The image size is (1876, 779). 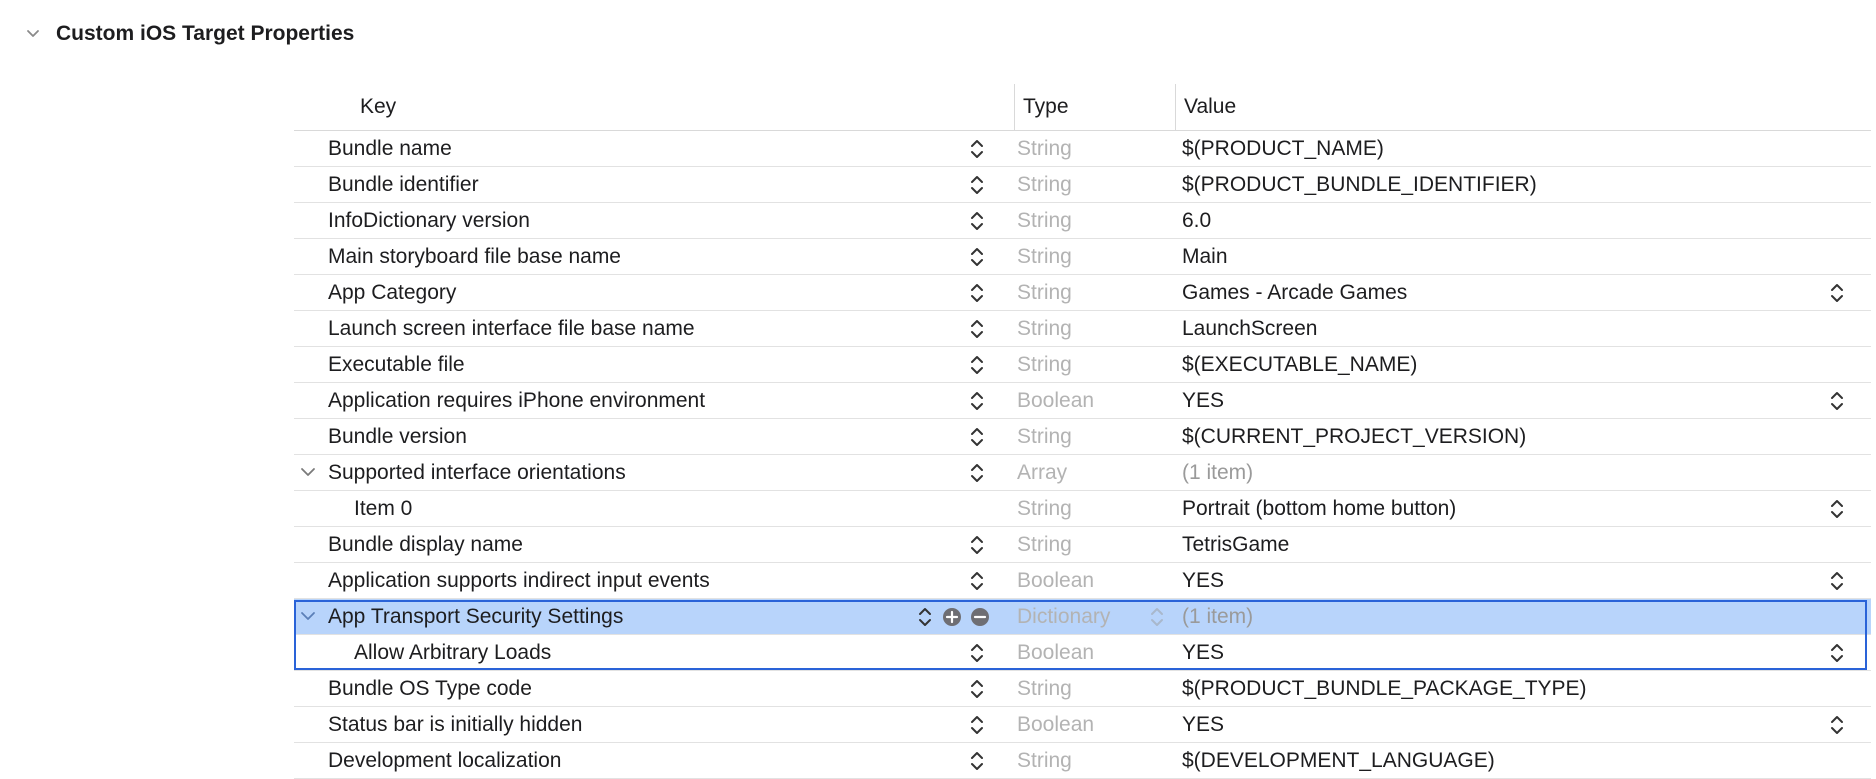 I want to click on row-value: $(DEVELOPMENT_LANGUAGE), so click(x=1338, y=760).